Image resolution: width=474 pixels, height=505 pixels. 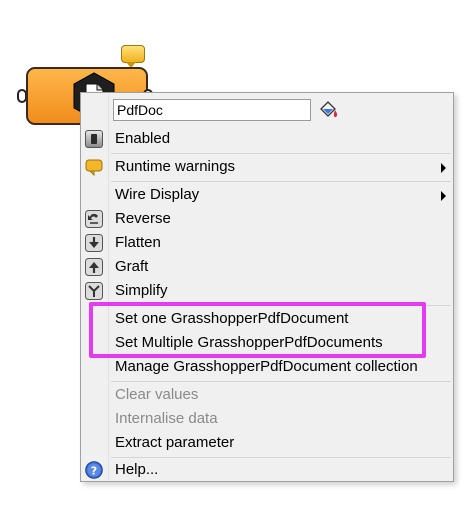 What do you see at coordinates (249, 342) in the screenshot?
I see `menu-item-label: Set Multiple GrasshopperPdfDocuments` at bounding box center [249, 342].